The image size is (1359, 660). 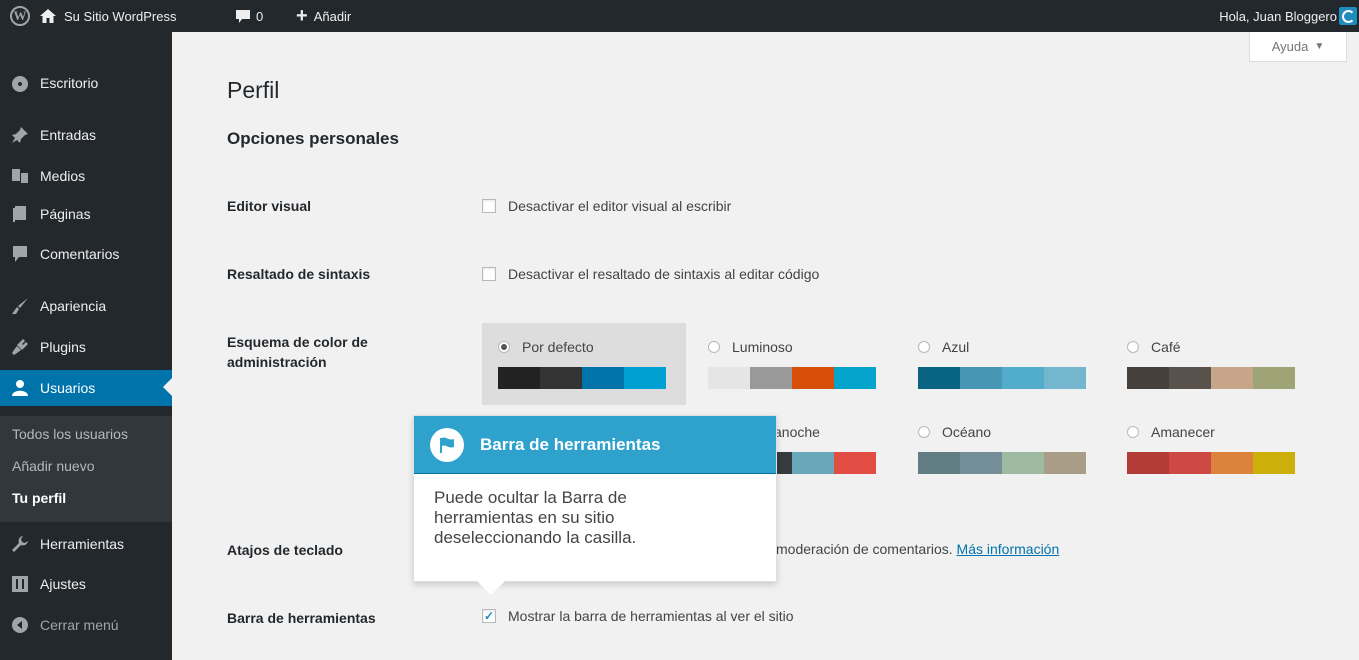 What do you see at coordinates (20, 347) in the screenshot?
I see `plug-icon` at bounding box center [20, 347].